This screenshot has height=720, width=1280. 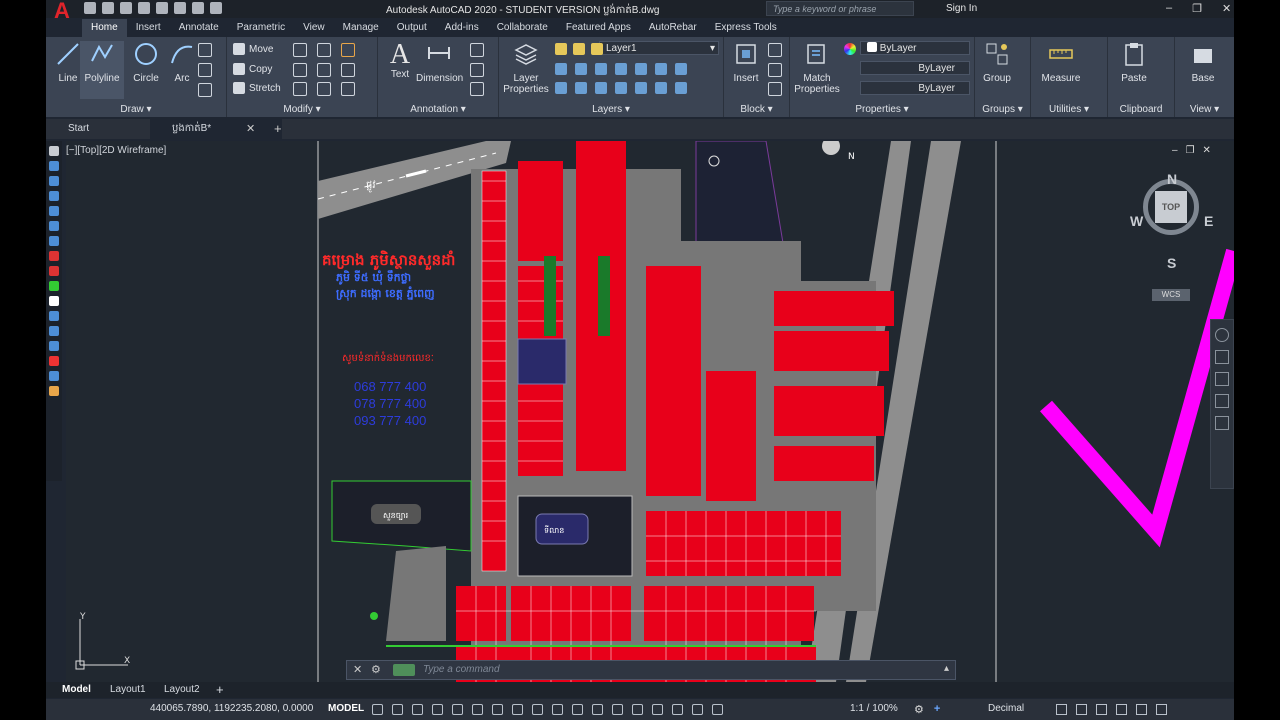 I want to click on rotate-icon, so click(x=300, y=50).